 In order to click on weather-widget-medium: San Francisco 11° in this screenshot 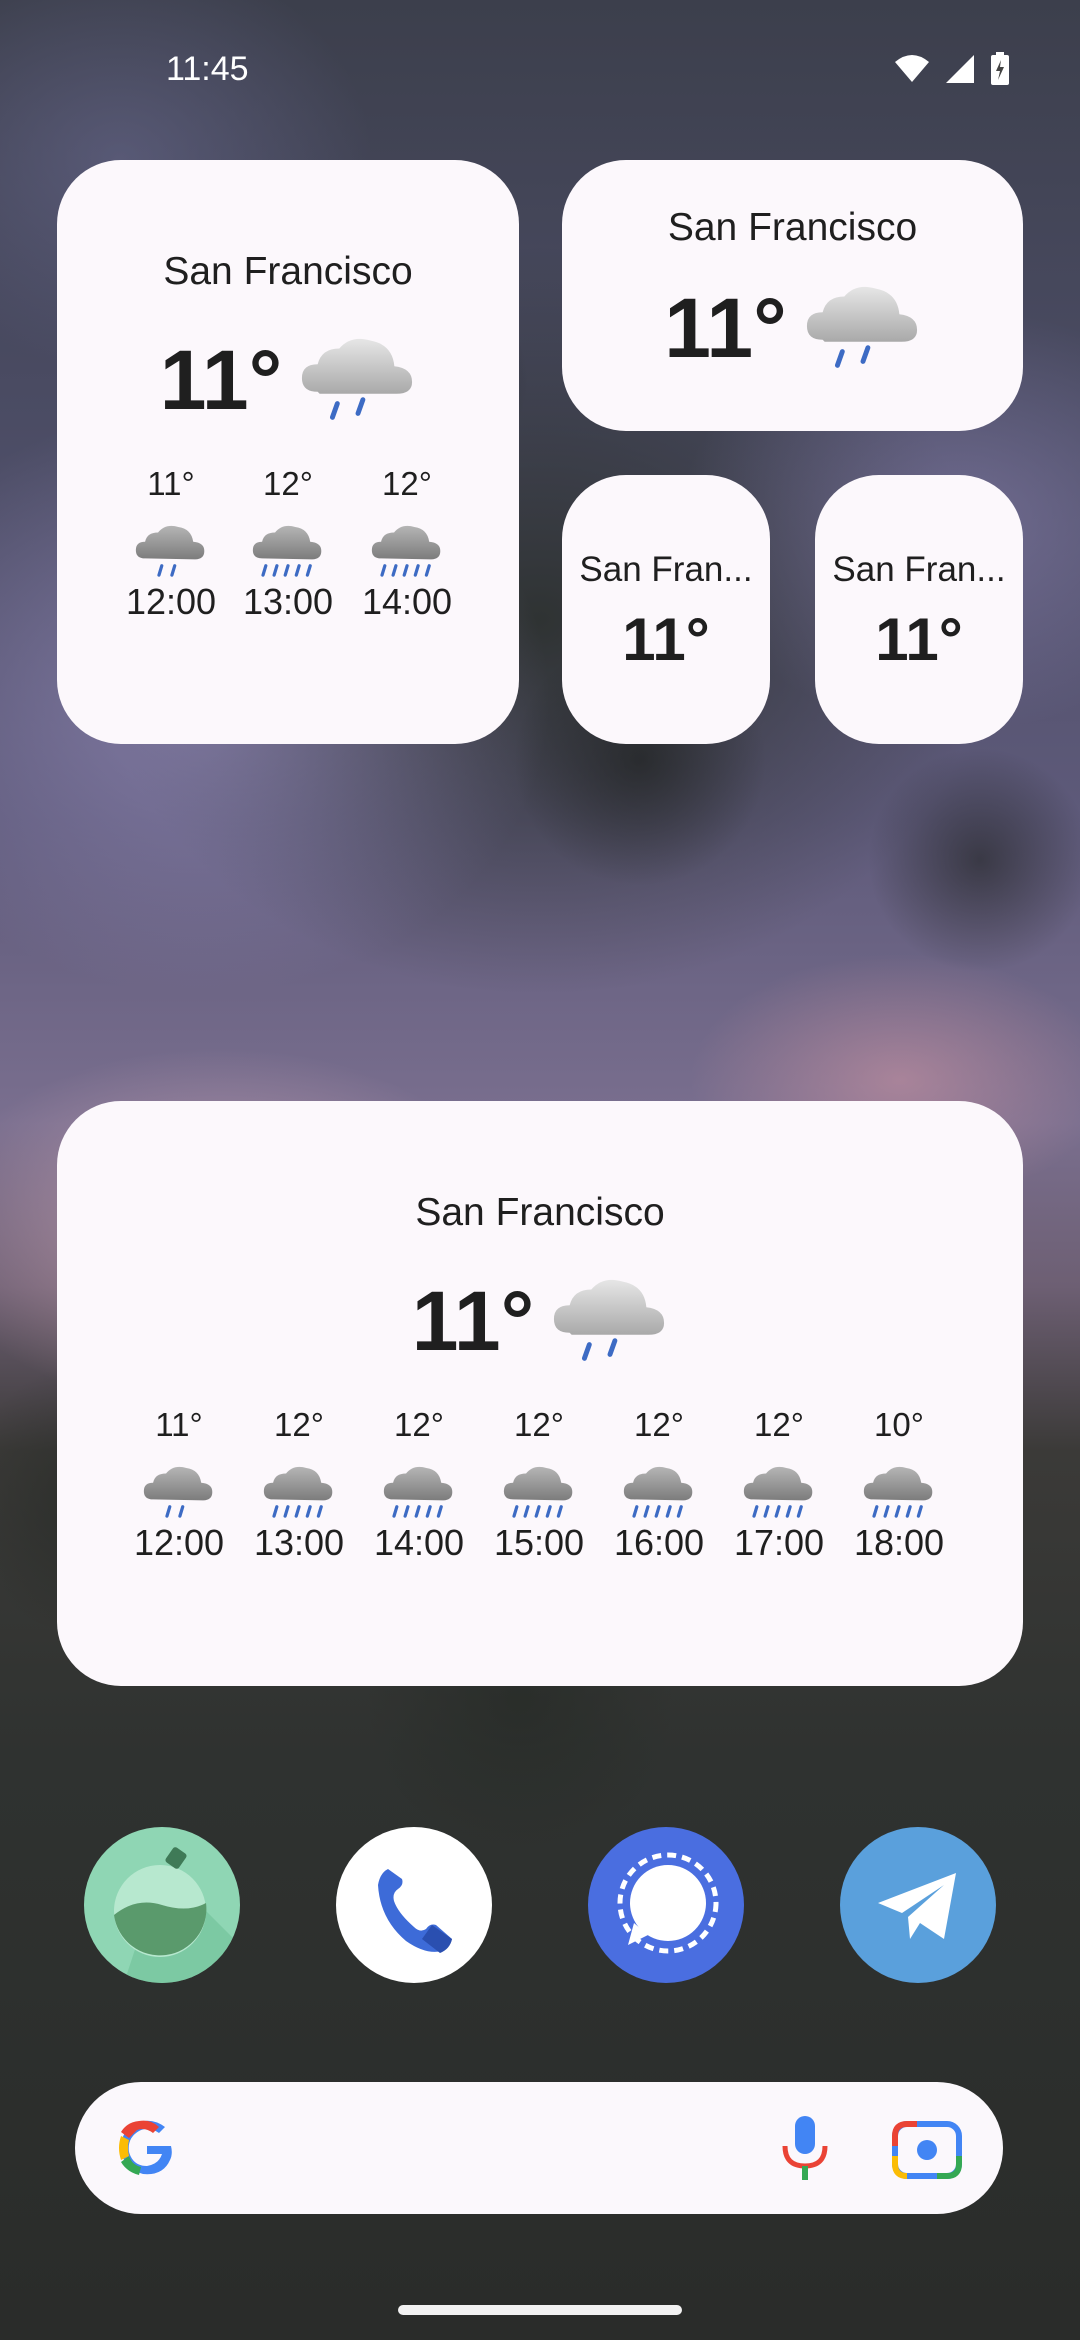, I will do `click(792, 295)`.